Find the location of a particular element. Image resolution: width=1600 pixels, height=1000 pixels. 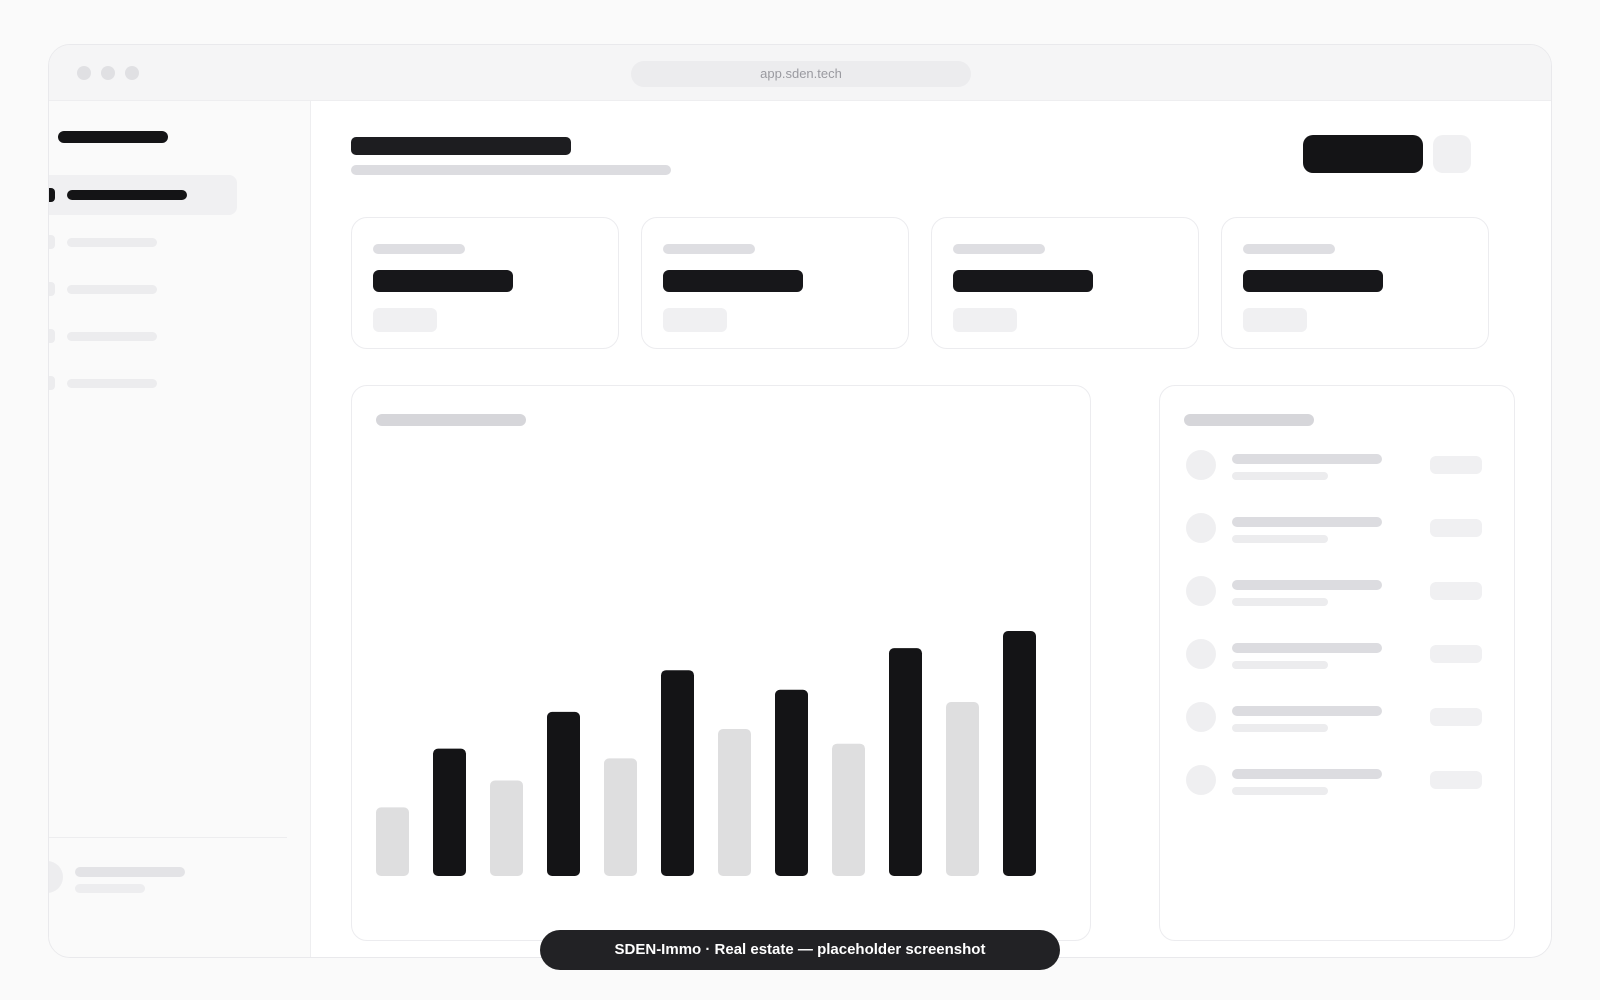

sidebar-divider is located at coordinates (168, 837).